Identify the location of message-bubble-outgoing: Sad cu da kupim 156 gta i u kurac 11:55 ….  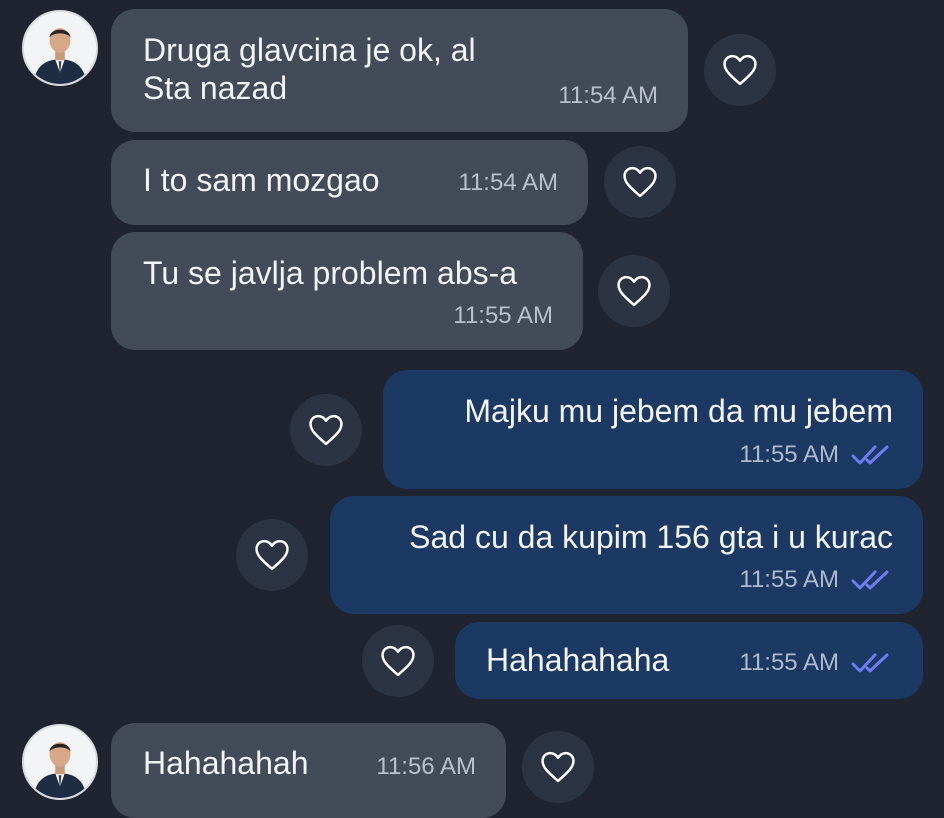
(626, 555).